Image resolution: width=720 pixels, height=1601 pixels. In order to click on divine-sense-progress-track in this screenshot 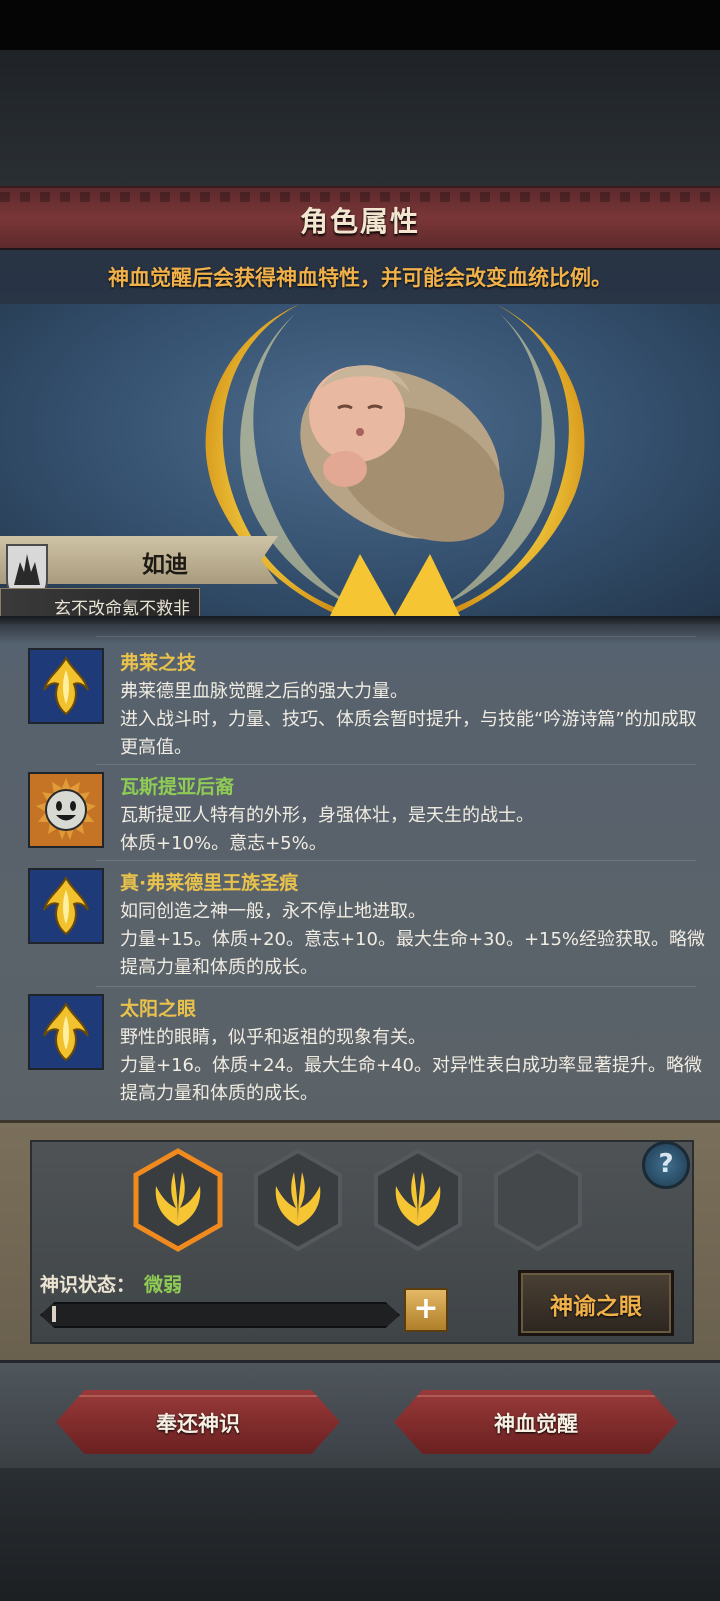, I will do `click(220, 1315)`.